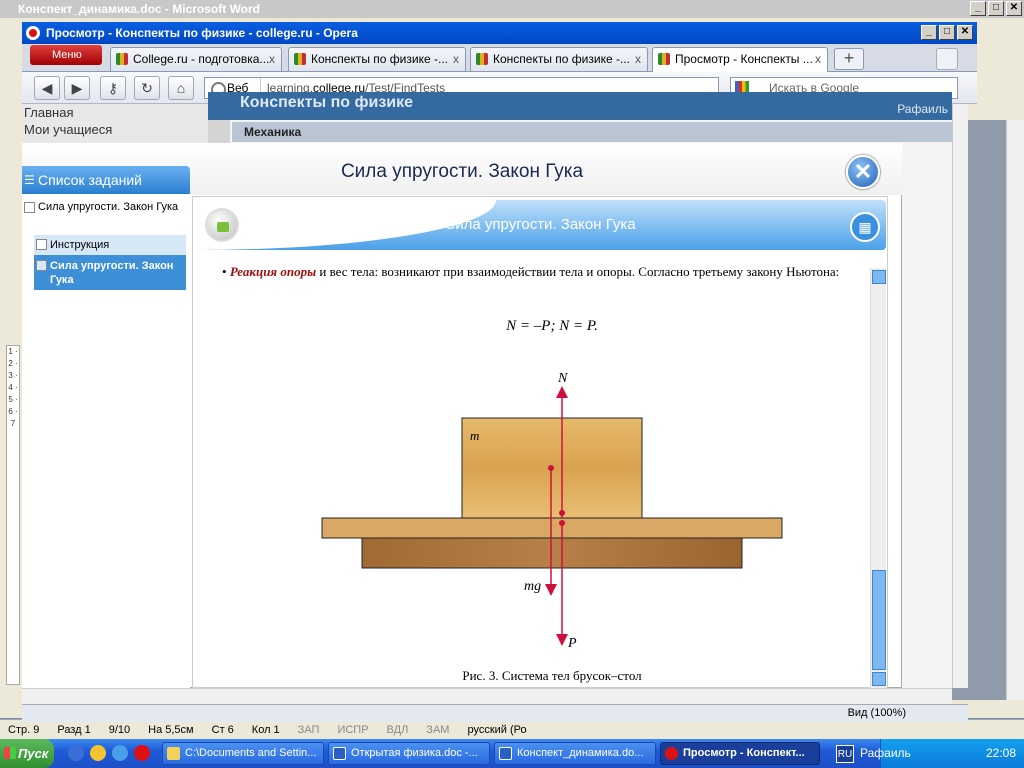  I want to click on status-rec: ЗАП, so click(308, 730).